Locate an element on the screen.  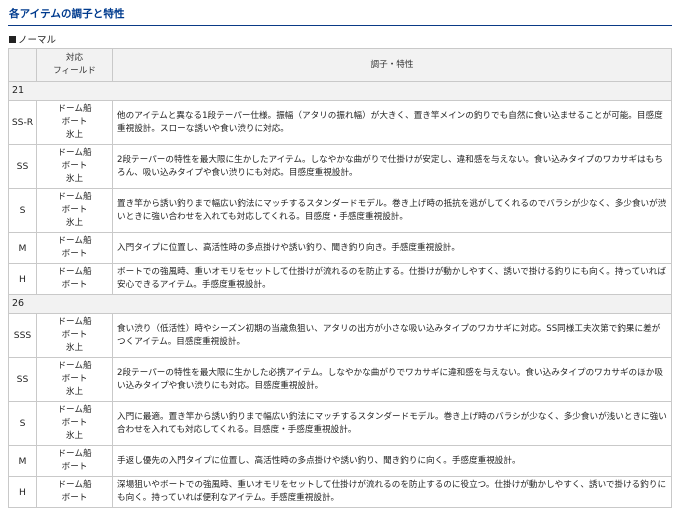
spec-description: 入門タイプに位置し、高活性時の多点掛けや誘い釣り、聞き釣り向き。手感度重視設計。 is located at coordinates (392, 248).